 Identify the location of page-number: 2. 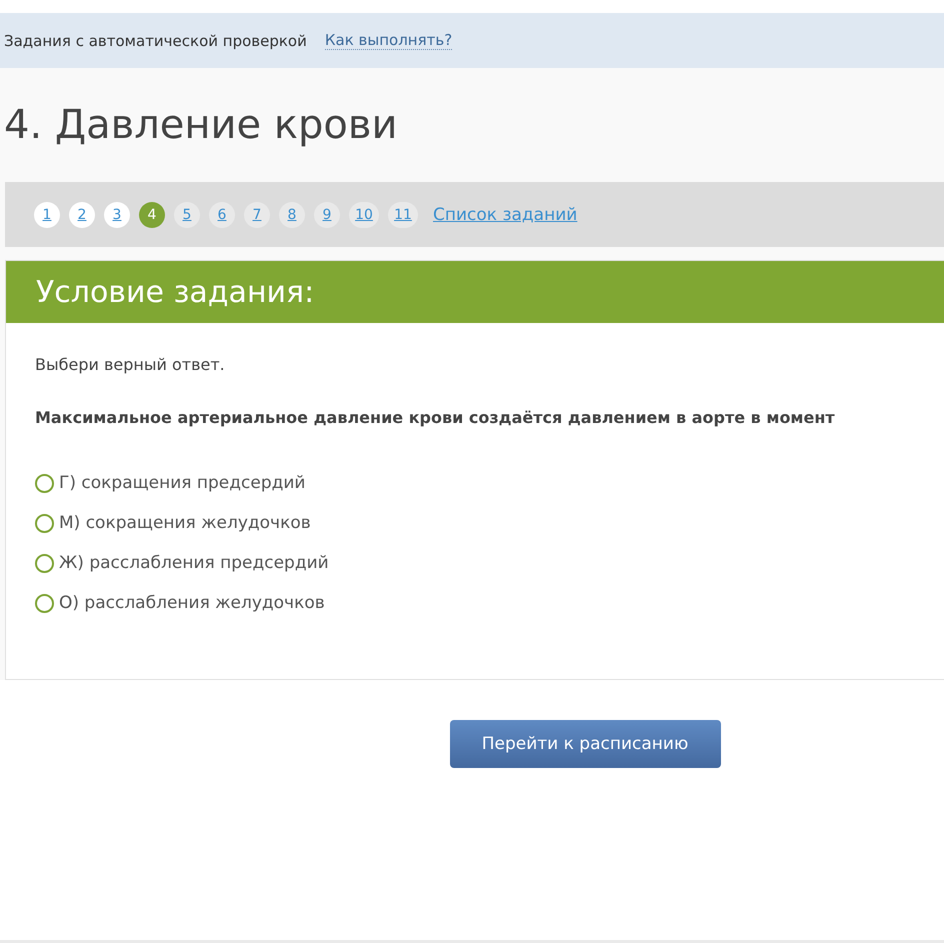
(82, 215).